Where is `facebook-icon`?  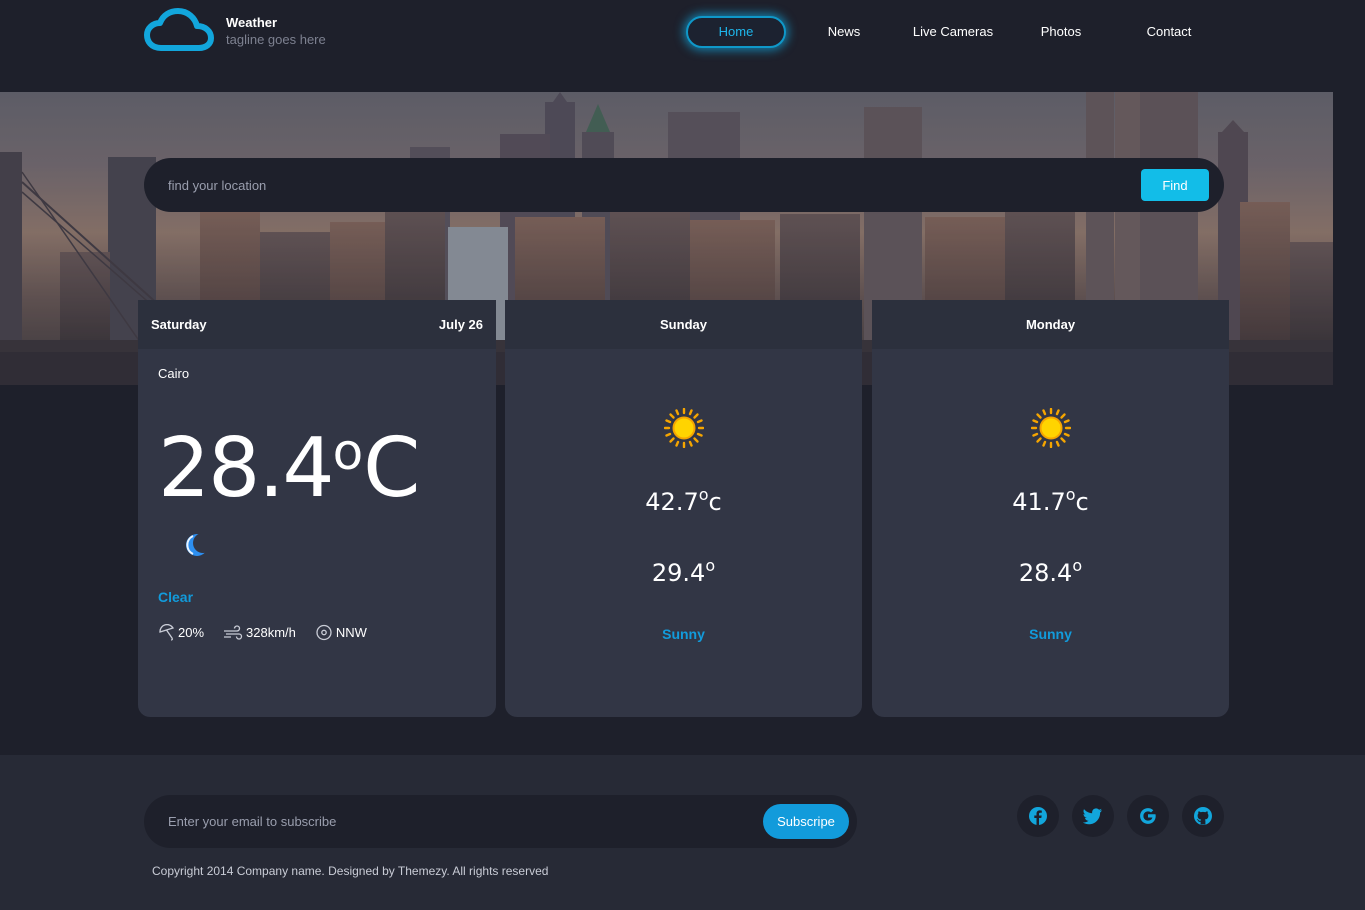 facebook-icon is located at coordinates (1038, 816).